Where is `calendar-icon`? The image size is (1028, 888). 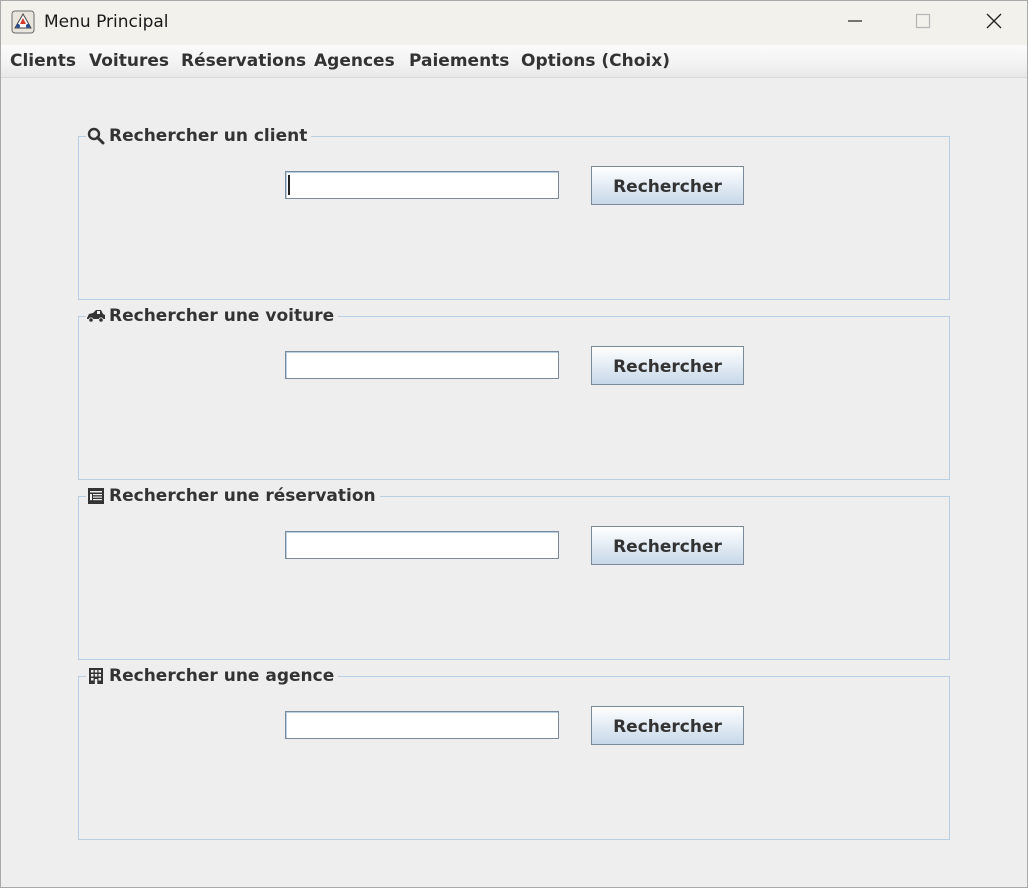
calendar-icon is located at coordinates (96, 496).